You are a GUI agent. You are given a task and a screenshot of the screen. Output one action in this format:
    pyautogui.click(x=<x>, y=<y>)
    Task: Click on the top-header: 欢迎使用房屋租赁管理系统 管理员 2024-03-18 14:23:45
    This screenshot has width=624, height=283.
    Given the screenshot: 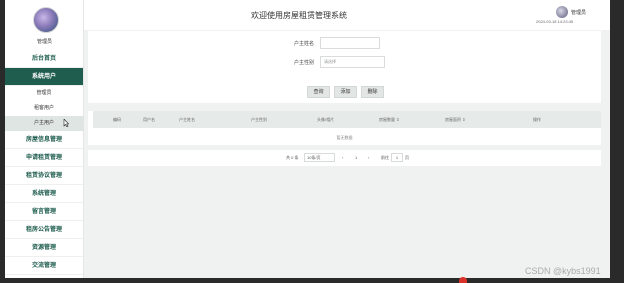 What is the action you would take?
    pyautogui.click(x=347, y=15)
    